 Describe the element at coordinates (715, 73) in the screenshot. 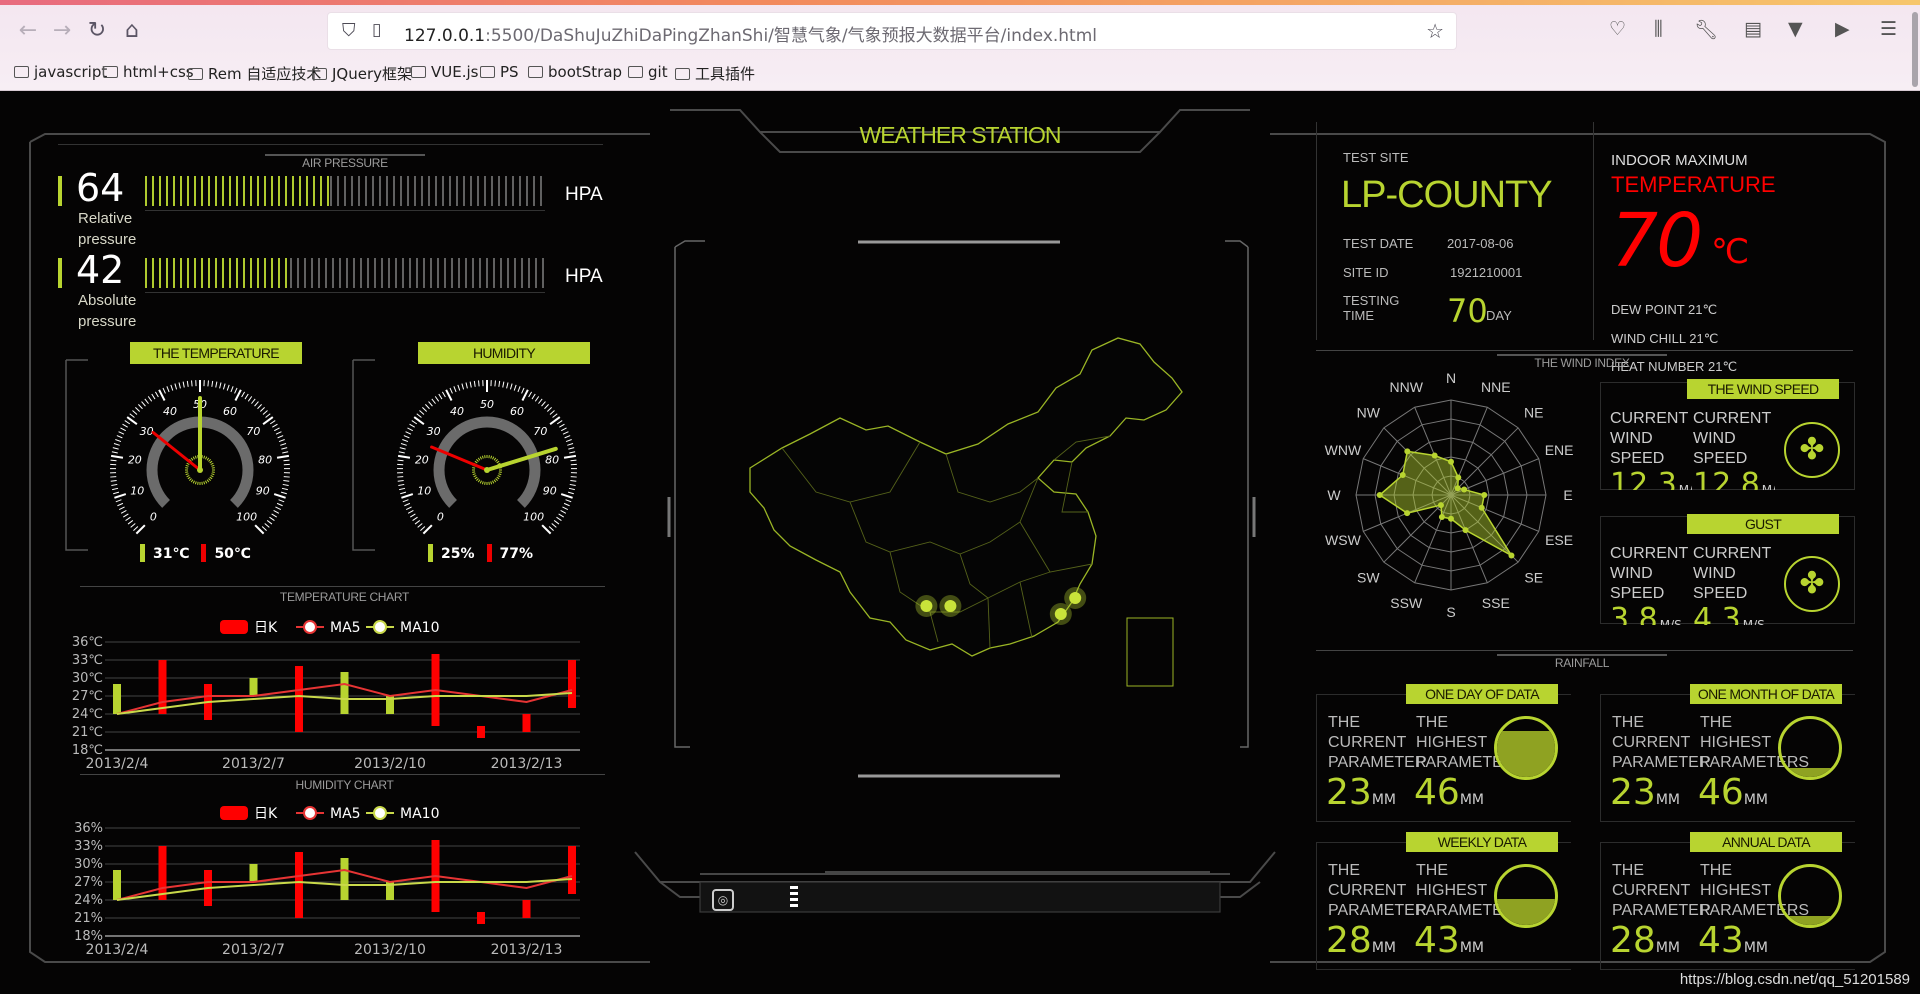

I see `bookmark-8: 工具插件` at that location.